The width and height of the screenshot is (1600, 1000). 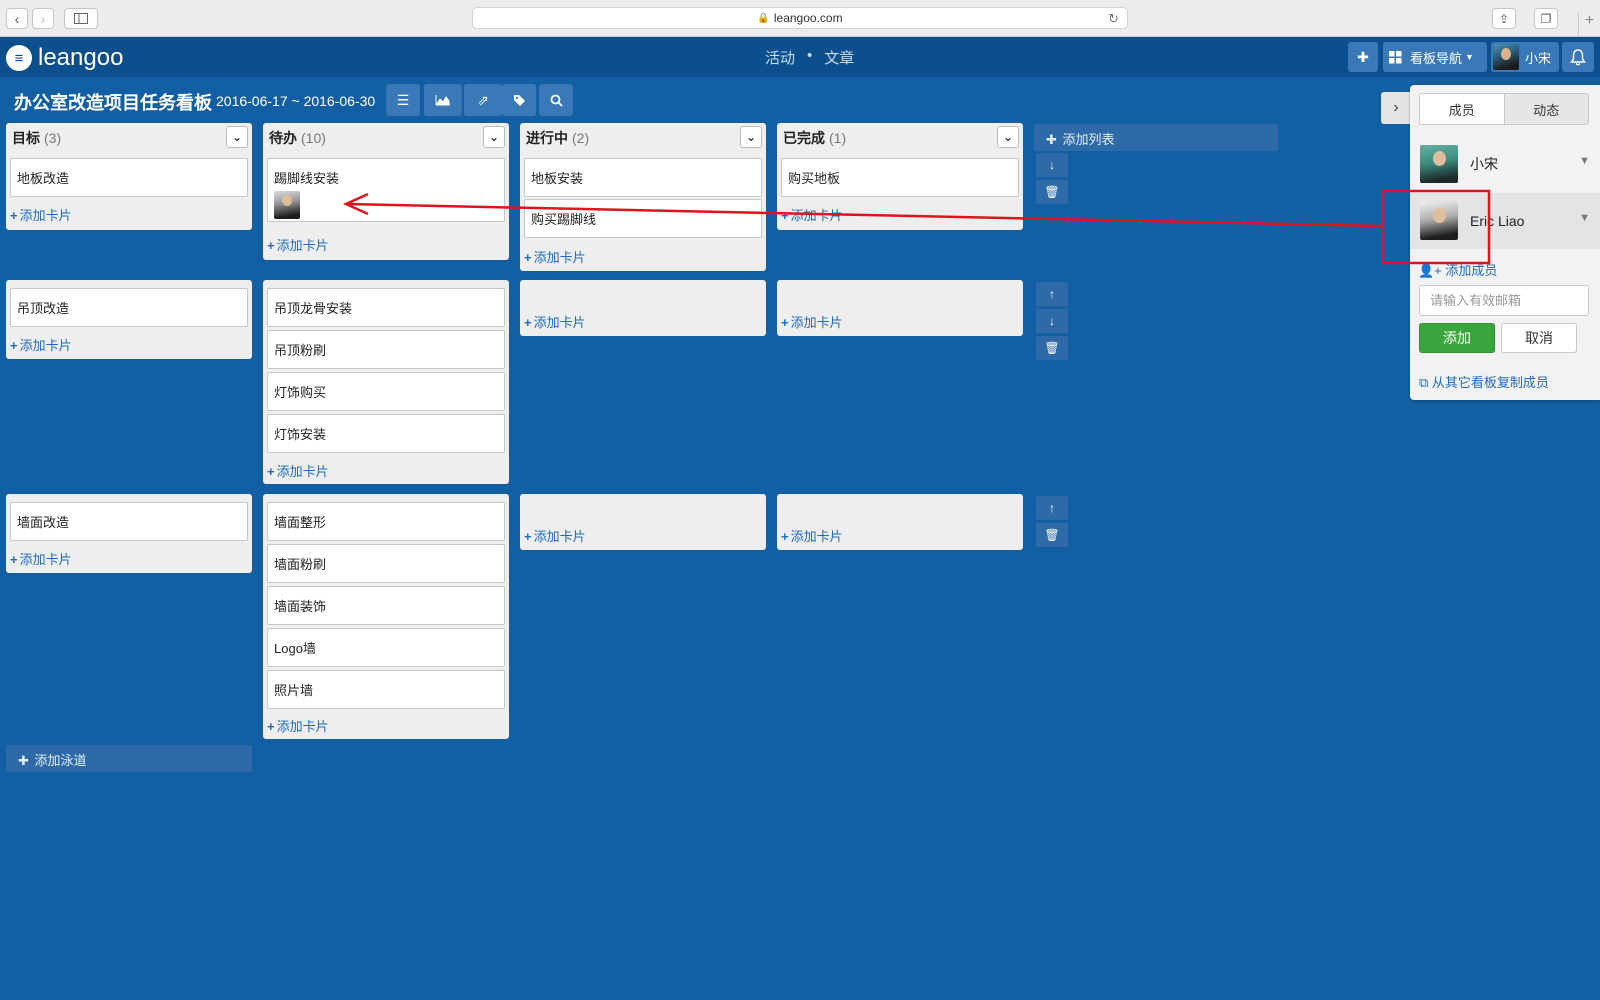 I want to click on card: 吊顶改造, so click(x=129, y=307).